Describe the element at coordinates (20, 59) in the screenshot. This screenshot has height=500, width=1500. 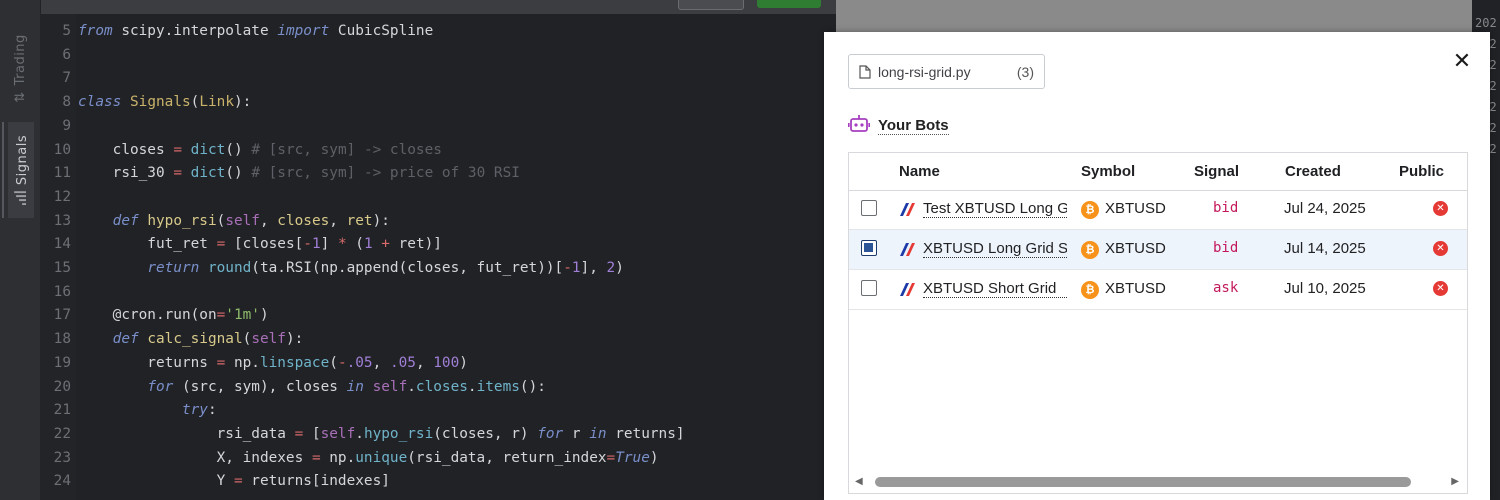
I see `tab-trading-label: Trading` at that location.